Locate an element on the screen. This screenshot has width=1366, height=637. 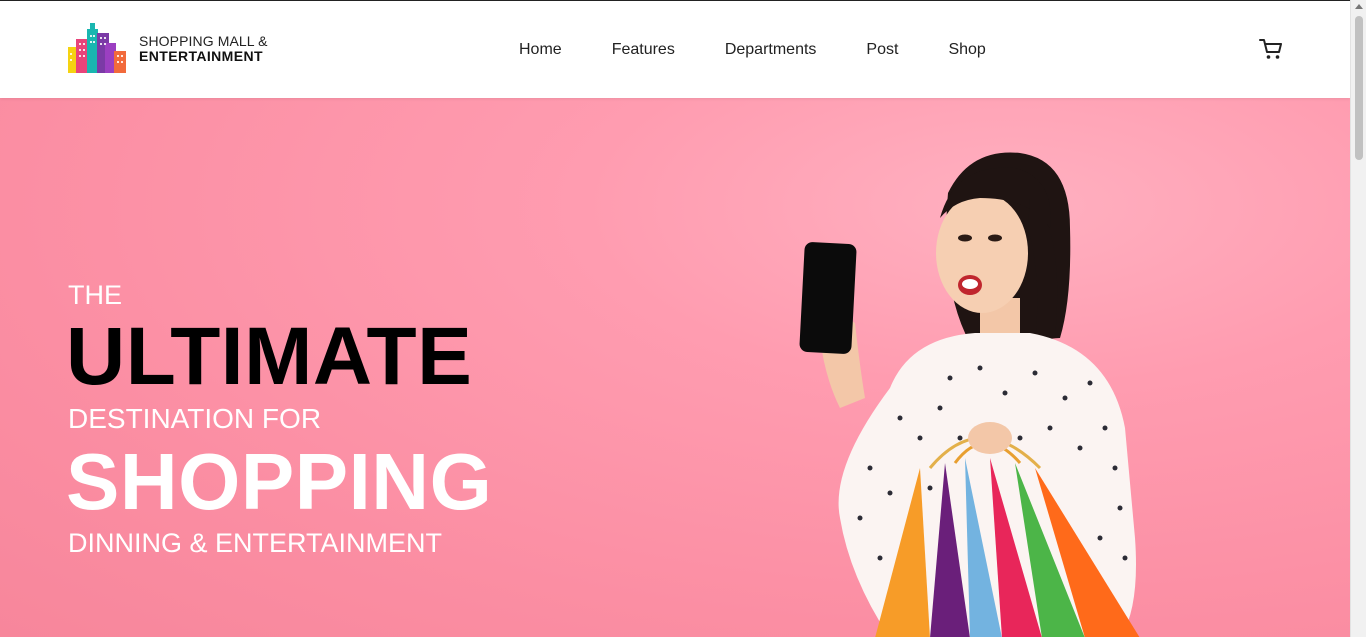
logo: SHOPPING MALL & ENTERTAINMENT is located at coordinates (168, 49).